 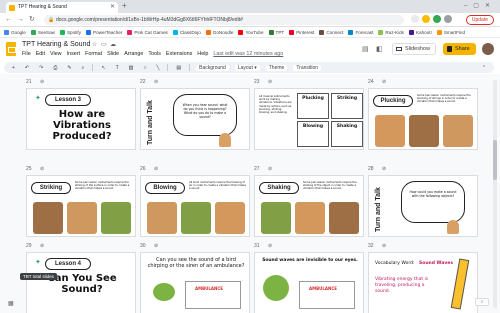 What do you see at coordinates (154, 54) in the screenshot?
I see `menu-tools: Tools` at bounding box center [154, 54].